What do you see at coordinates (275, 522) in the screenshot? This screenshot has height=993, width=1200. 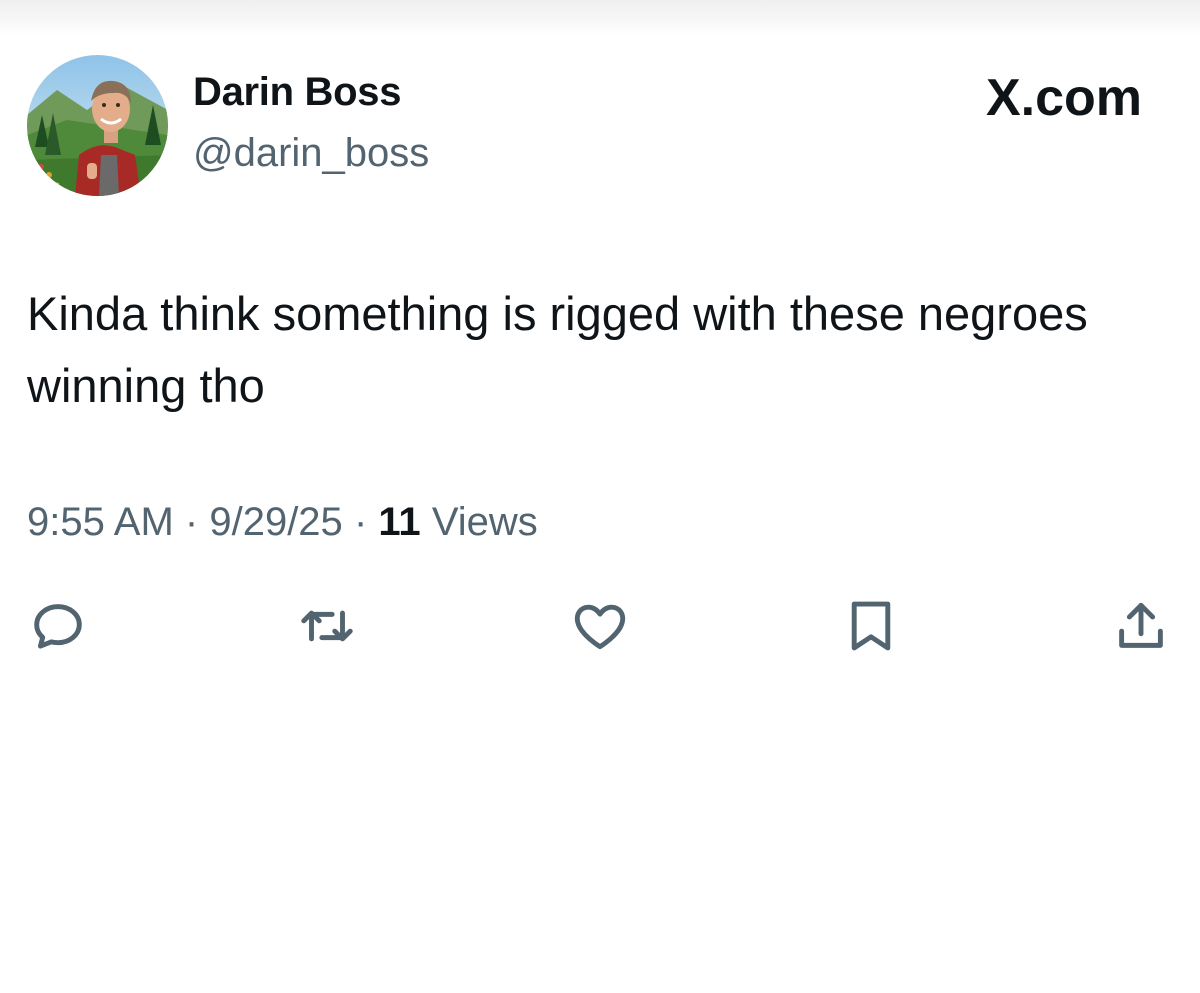 I see `tweet-date: 9/29/25` at bounding box center [275, 522].